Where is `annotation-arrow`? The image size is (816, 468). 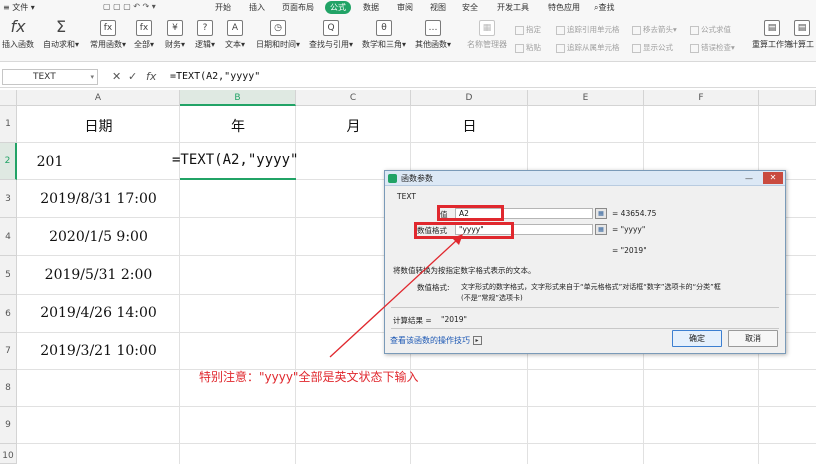 annotation-arrow is located at coordinates (396, 296).